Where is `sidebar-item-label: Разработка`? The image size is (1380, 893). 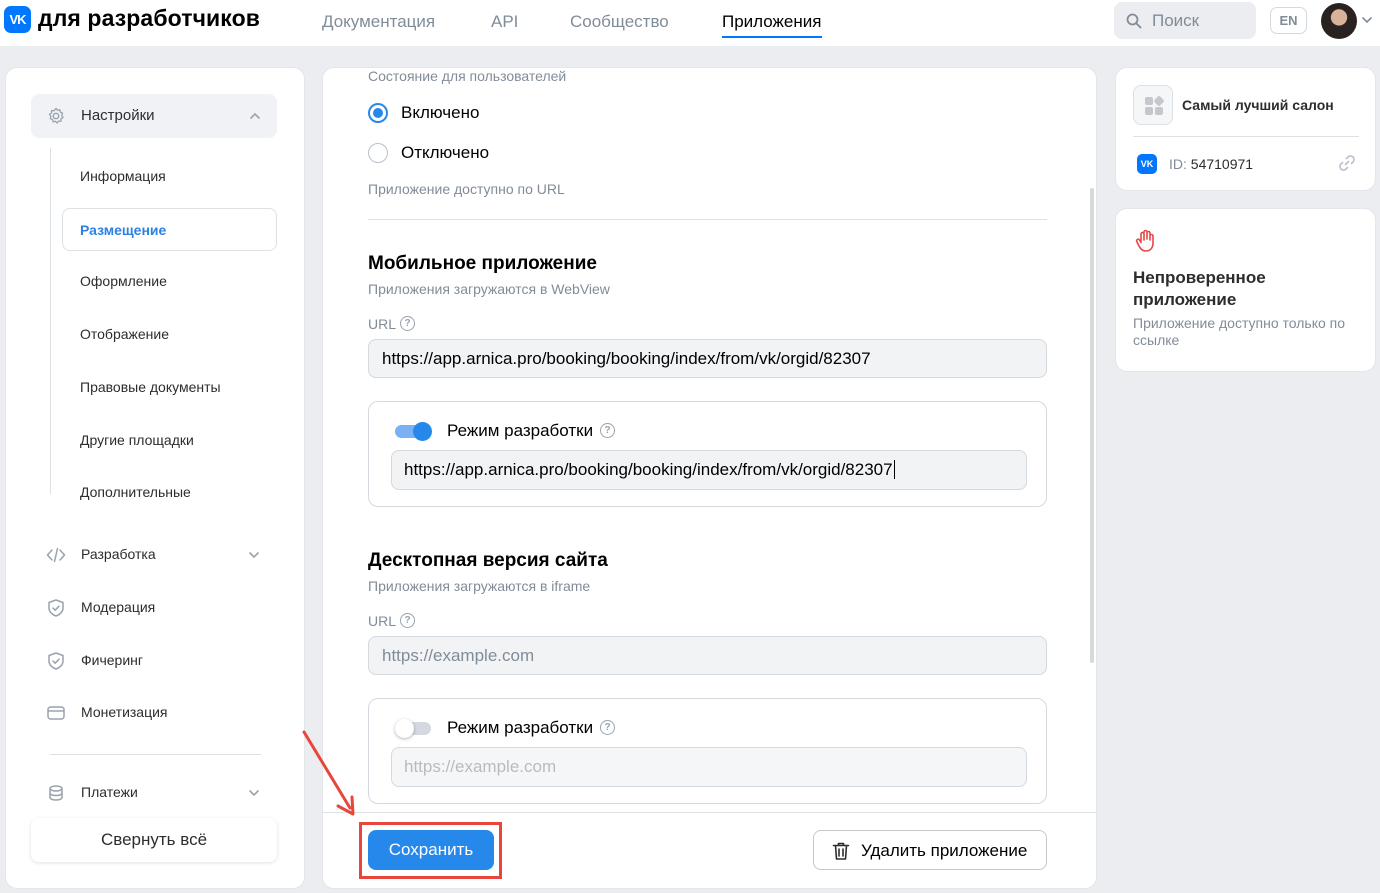 sidebar-item-label: Разработка is located at coordinates (118, 554).